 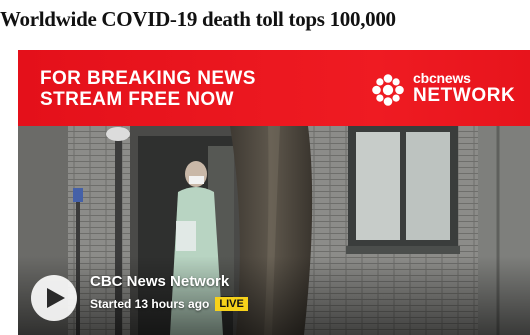 I want to click on cbc-news-network-wordmark: cbcnews NETWORK, so click(x=464, y=88).